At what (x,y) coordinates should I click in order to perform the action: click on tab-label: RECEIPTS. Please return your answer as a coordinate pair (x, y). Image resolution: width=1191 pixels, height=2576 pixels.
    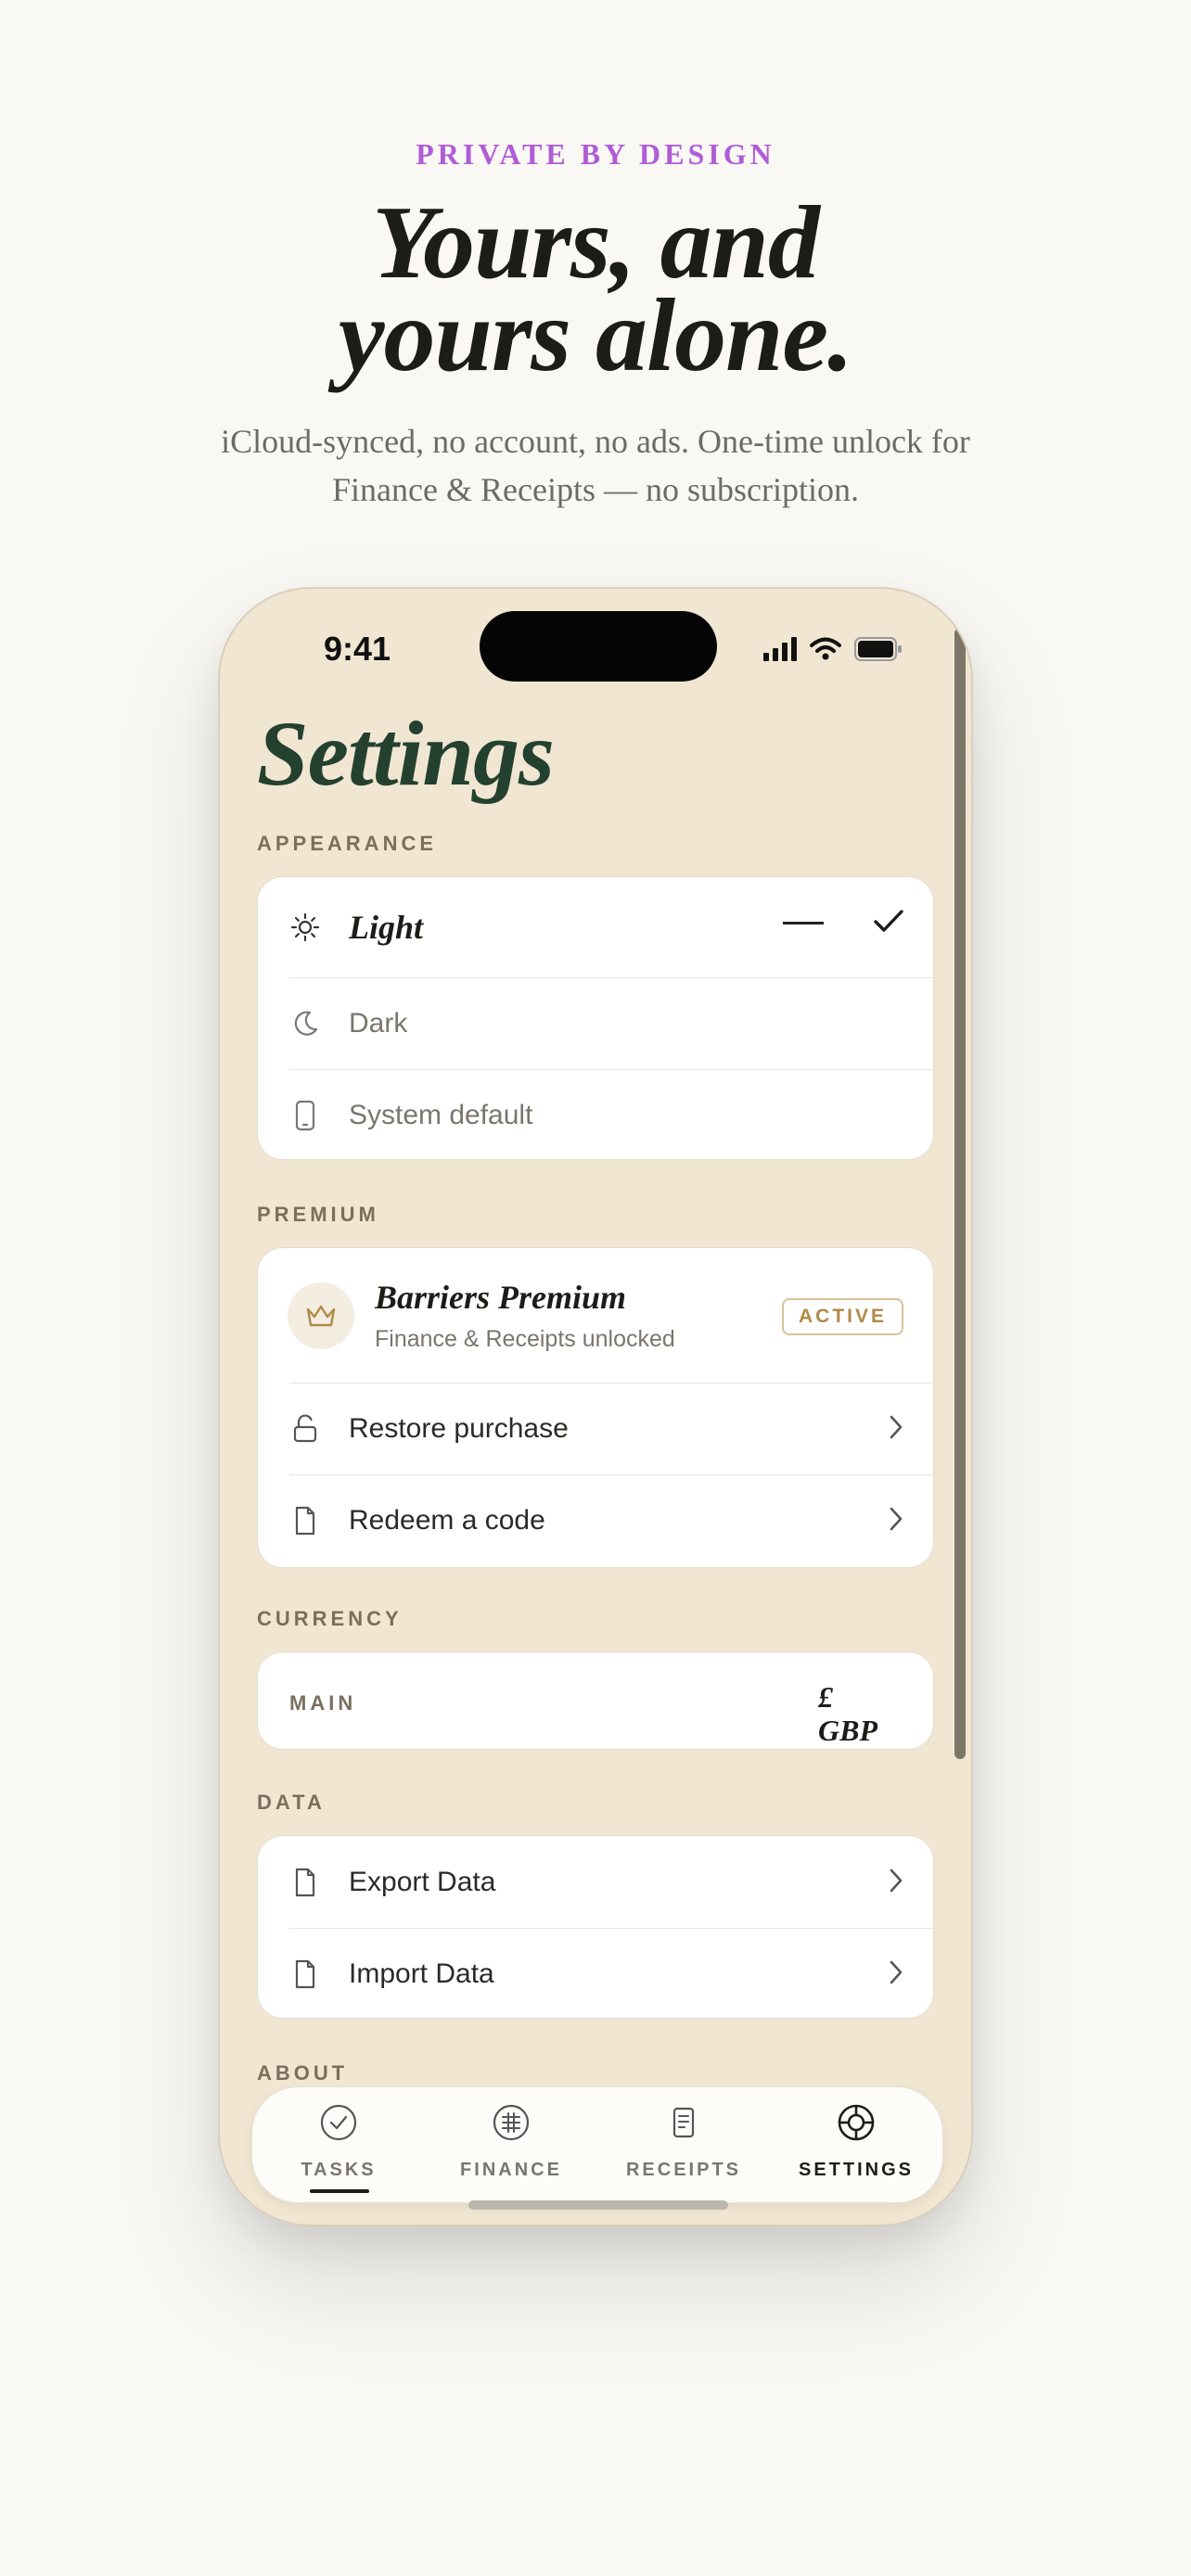
    Looking at the image, I should click on (683, 2170).